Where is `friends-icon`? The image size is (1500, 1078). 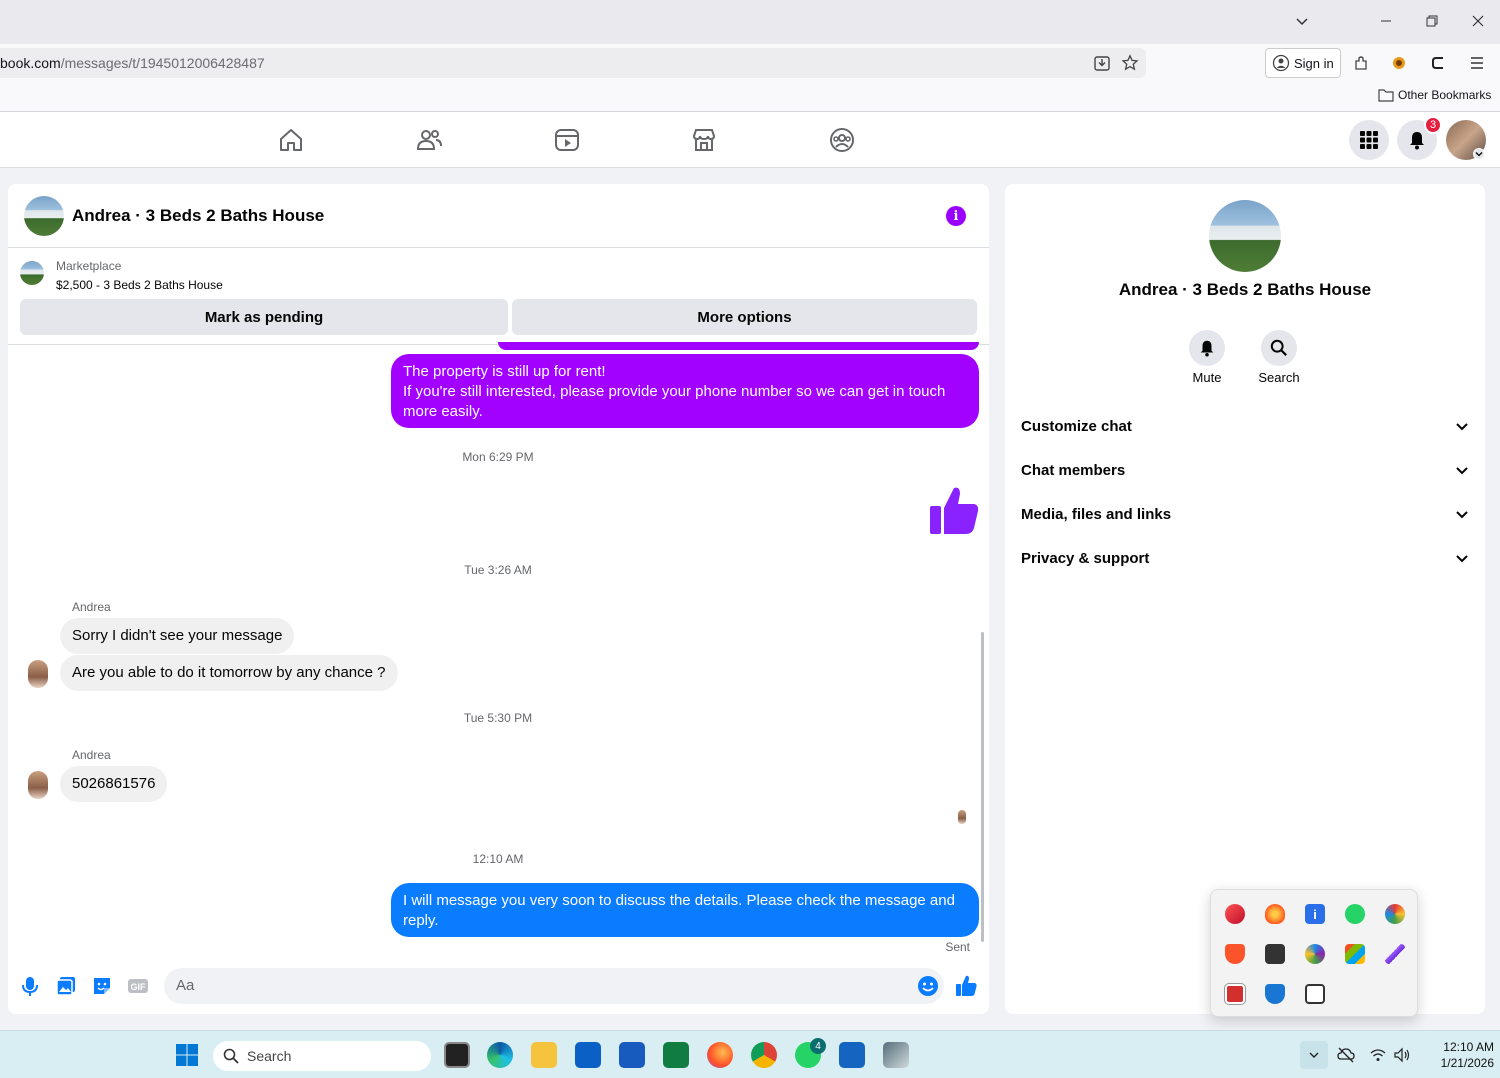 friends-icon is located at coordinates (429, 140).